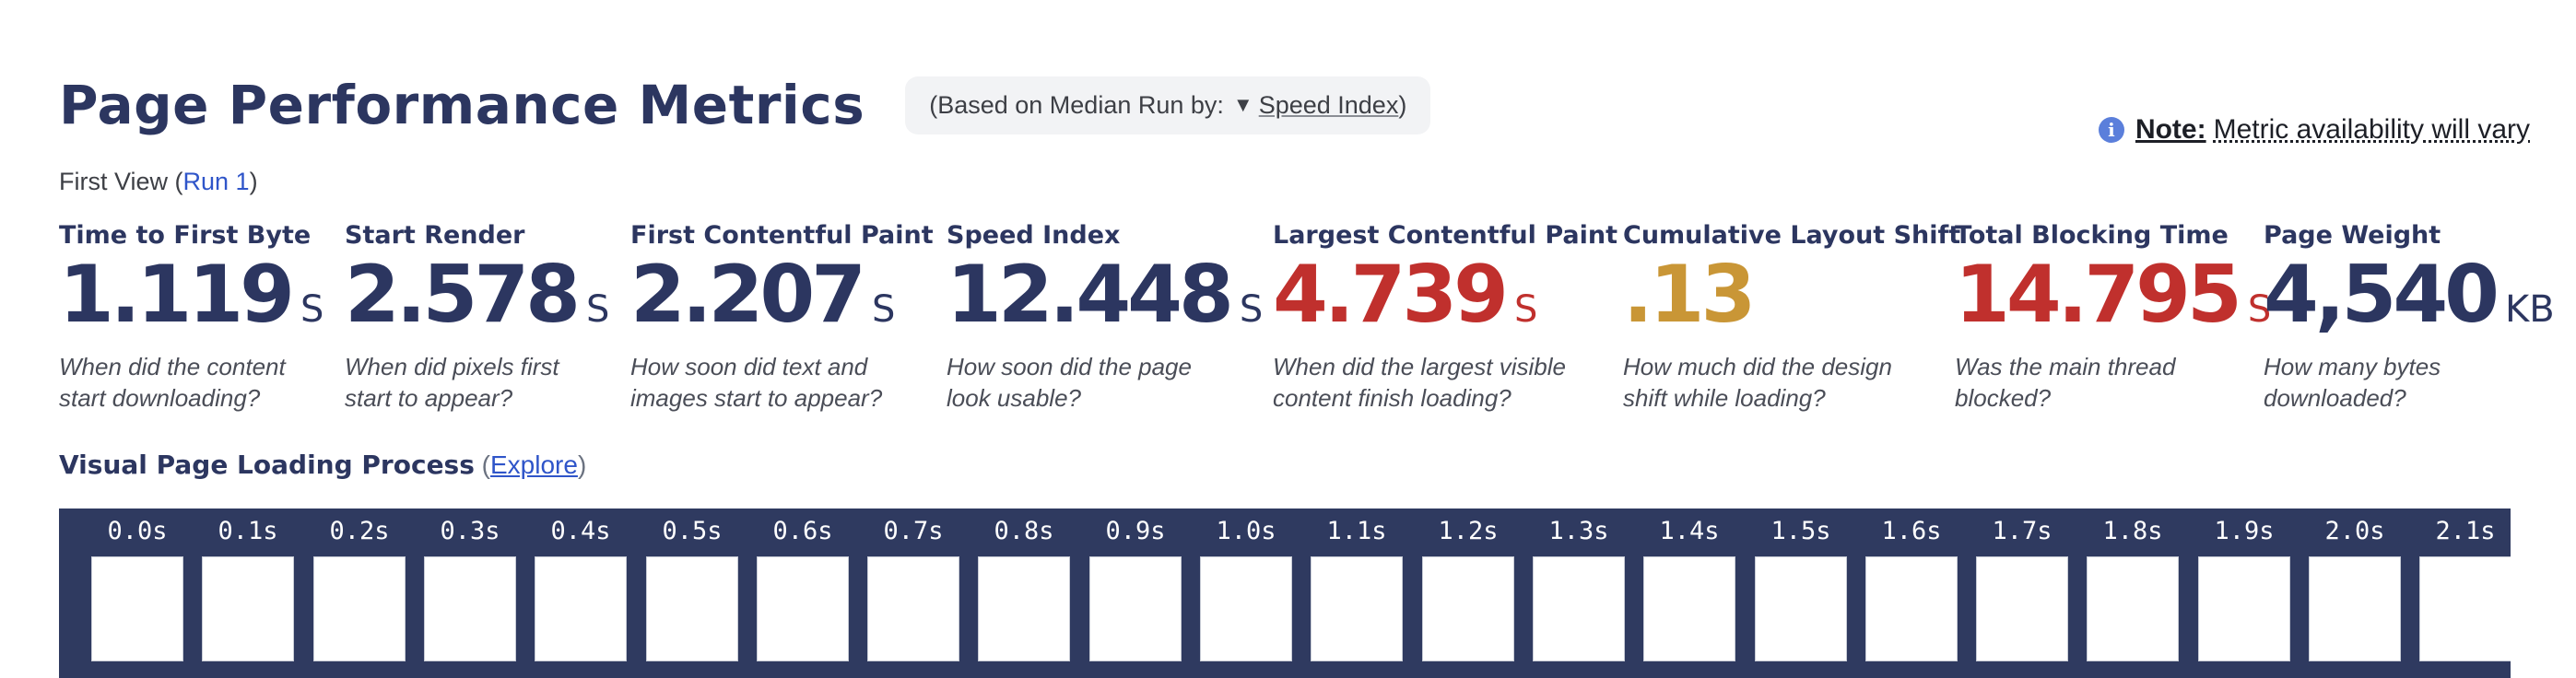 This screenshot has height=678, width=2576. What do you see at coordinates (172, 366) in the screenshot?
I see `metric-description-line: When did the content` at bounding box center [172, 366].